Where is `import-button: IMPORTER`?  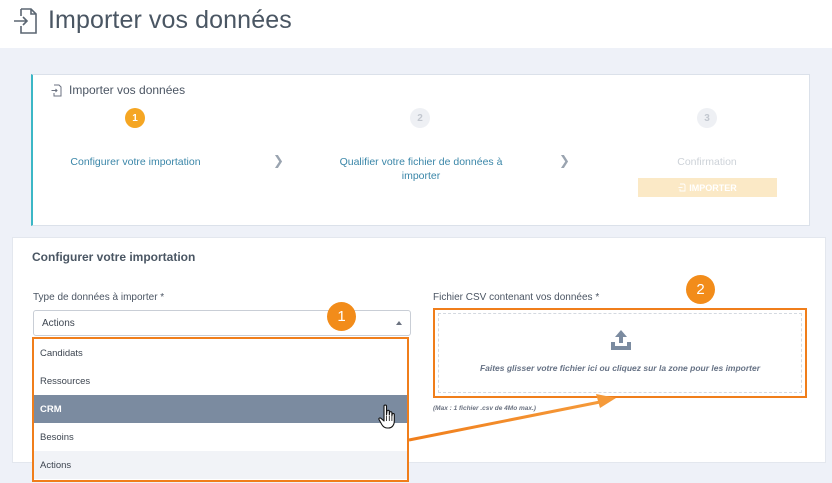 import-button: IMPORTER is located at coordinates (707, 187).